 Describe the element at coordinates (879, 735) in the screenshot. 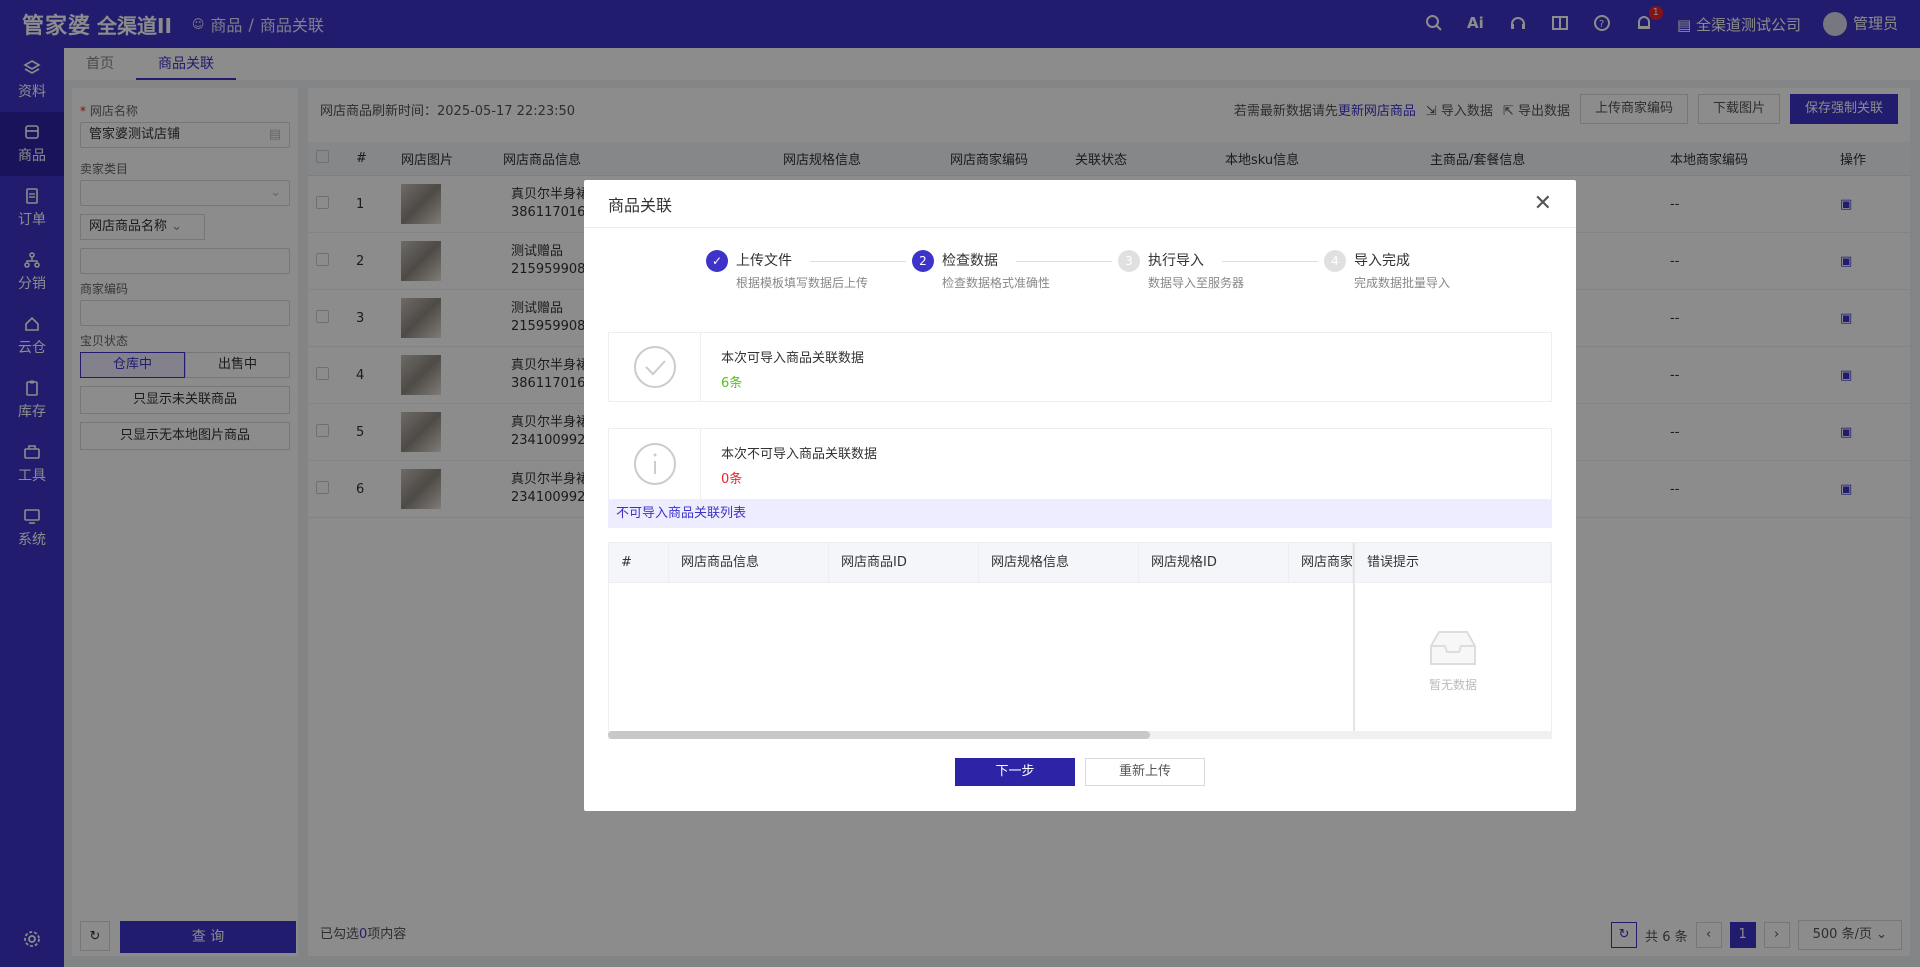

I see `scrollbar-thumb` at that location.